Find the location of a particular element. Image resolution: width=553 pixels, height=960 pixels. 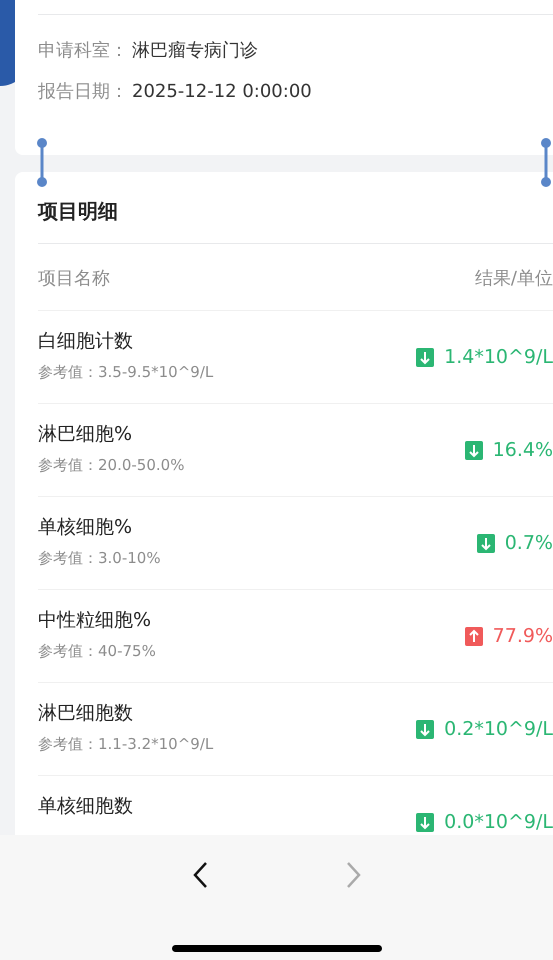

field-value: 2025-12-12 0:00:00 is located at coordinates (222, 91).